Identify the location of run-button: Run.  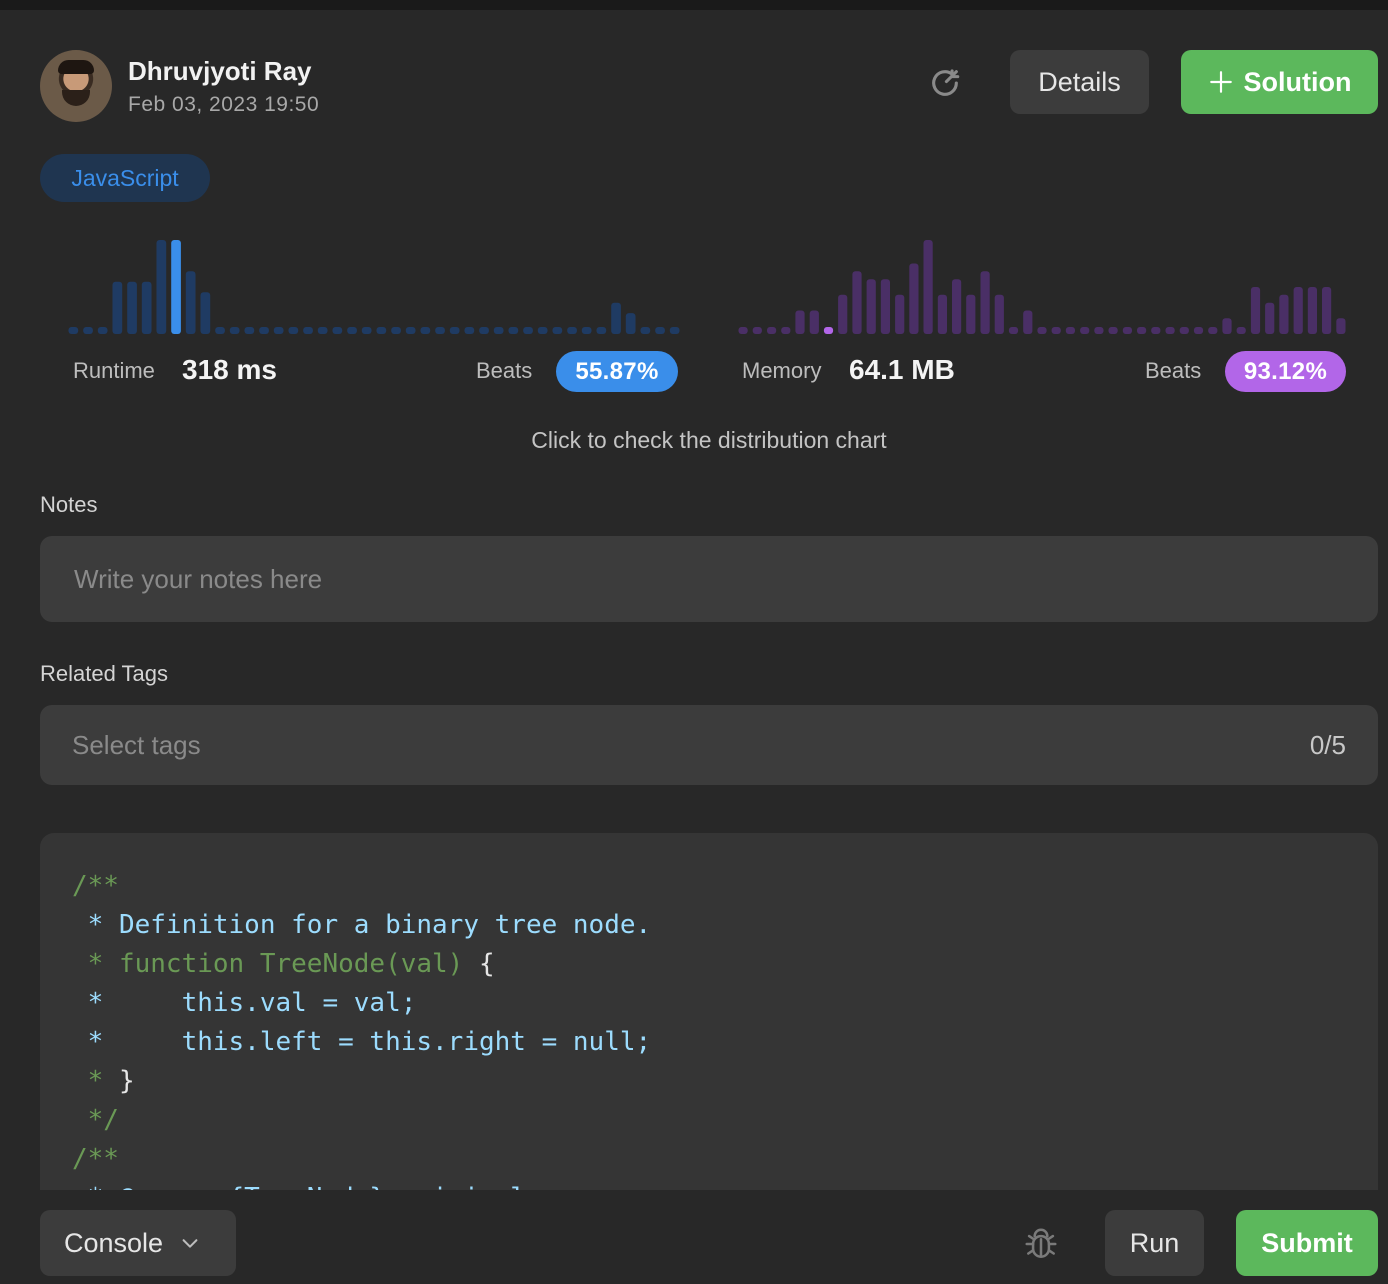
(1154, 1243).